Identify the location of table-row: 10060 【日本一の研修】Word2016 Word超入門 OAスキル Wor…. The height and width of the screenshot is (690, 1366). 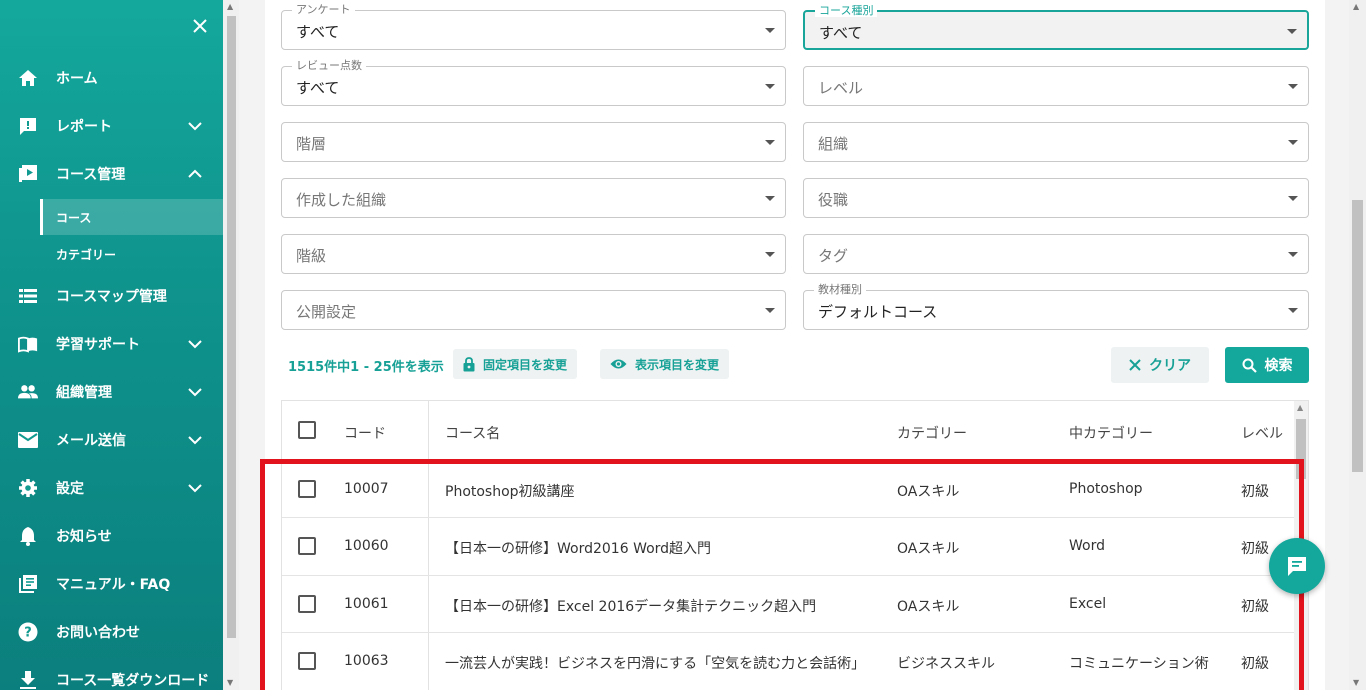
(788, 547).